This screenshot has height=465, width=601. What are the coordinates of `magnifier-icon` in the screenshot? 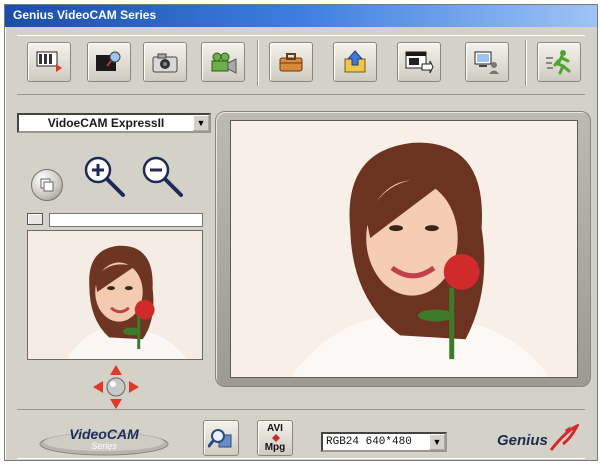 It's located at (220, 438).